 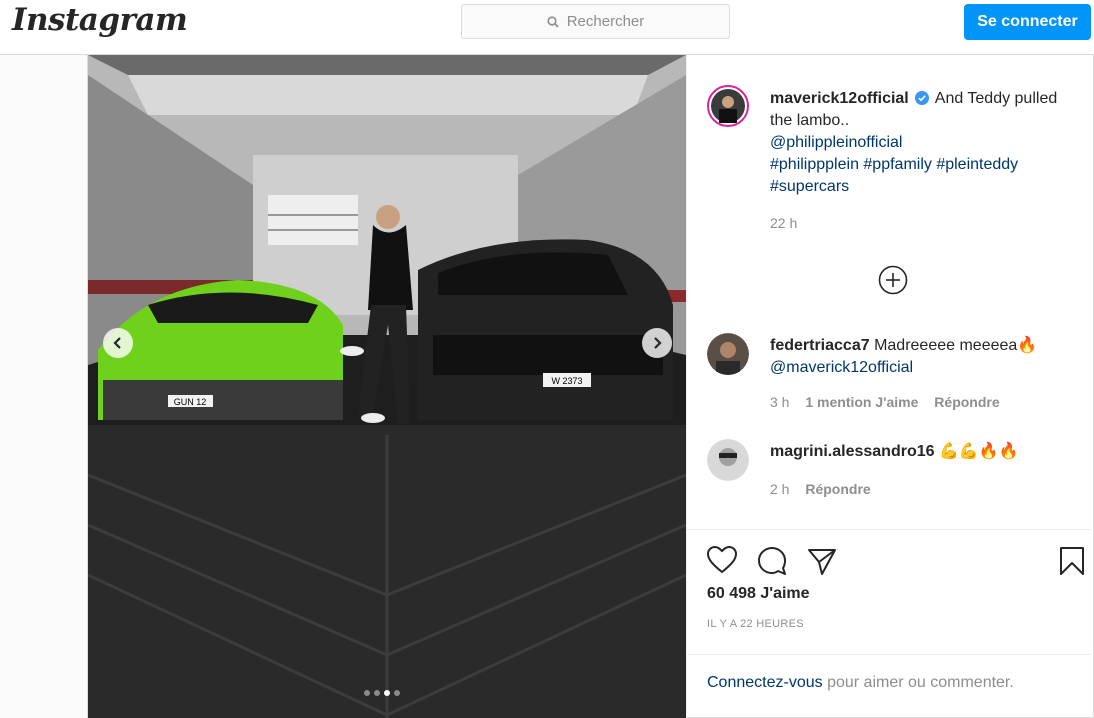 I want to click on login-prompt-text: pour aimer ou commenter., so click(x=918, y=682).